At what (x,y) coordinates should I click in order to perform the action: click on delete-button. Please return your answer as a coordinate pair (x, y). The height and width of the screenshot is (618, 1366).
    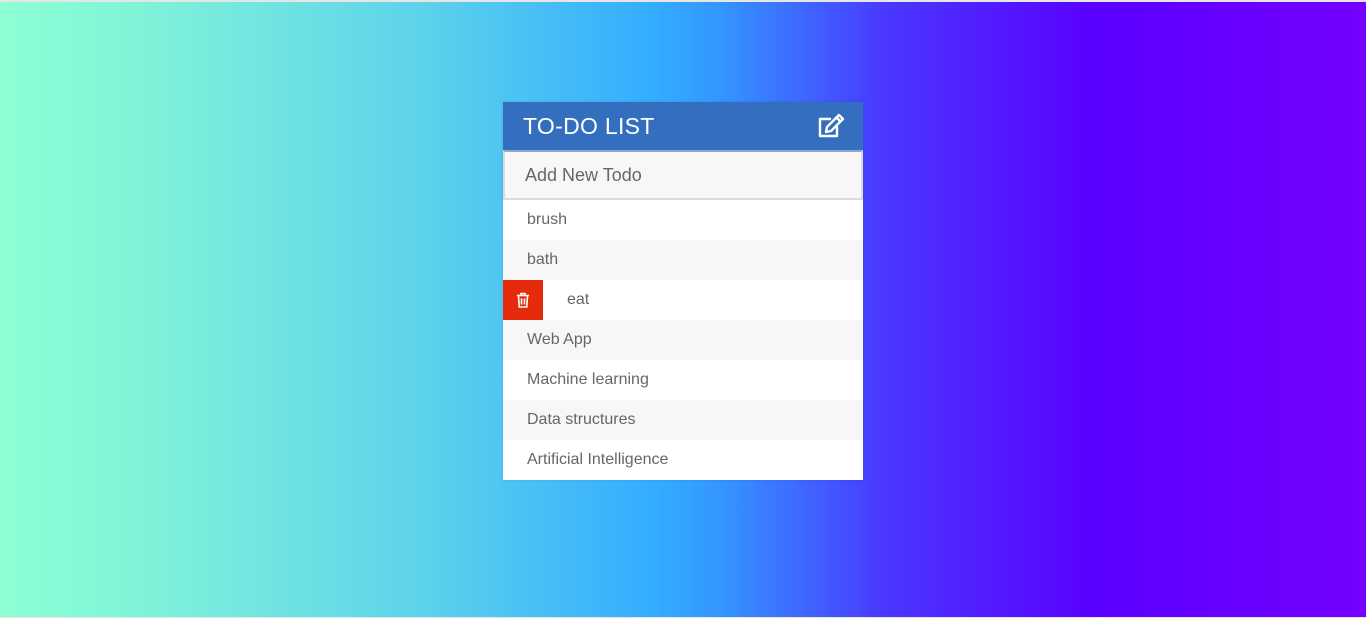
    Looking at the image, I should click on (523, 300).